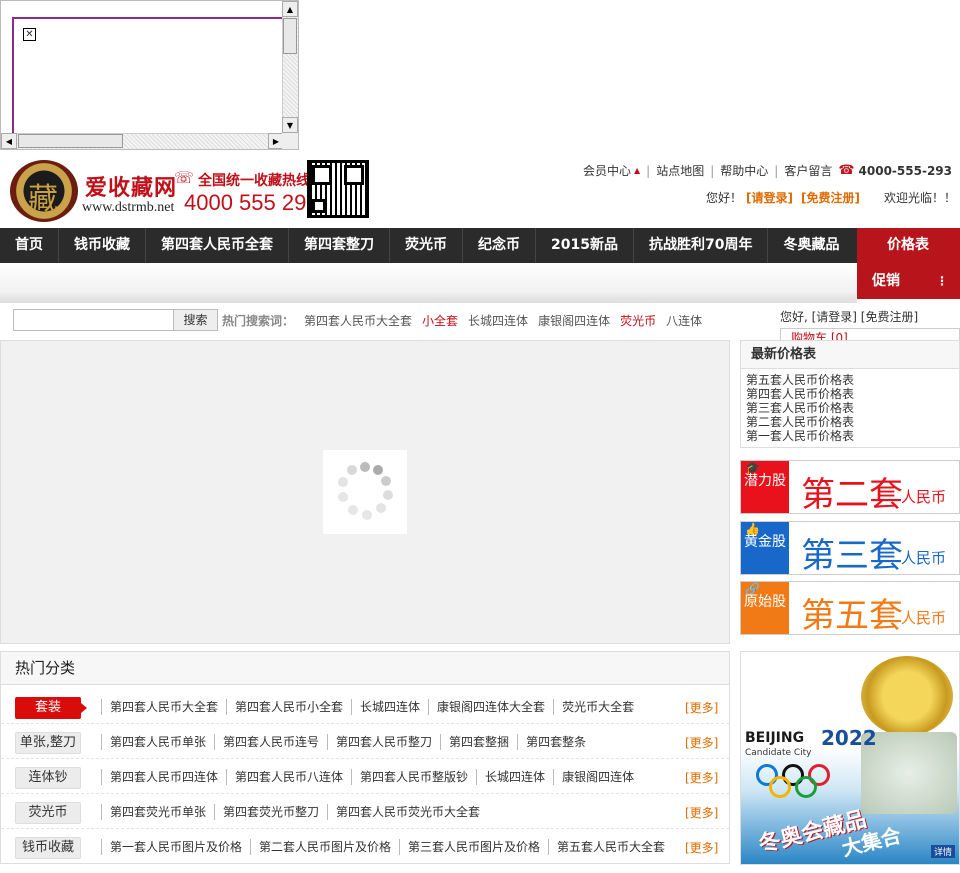  Describe the element at coordinates (70, 141) in the screenshot. I see `horizontal-scroll-thumb` at that location.